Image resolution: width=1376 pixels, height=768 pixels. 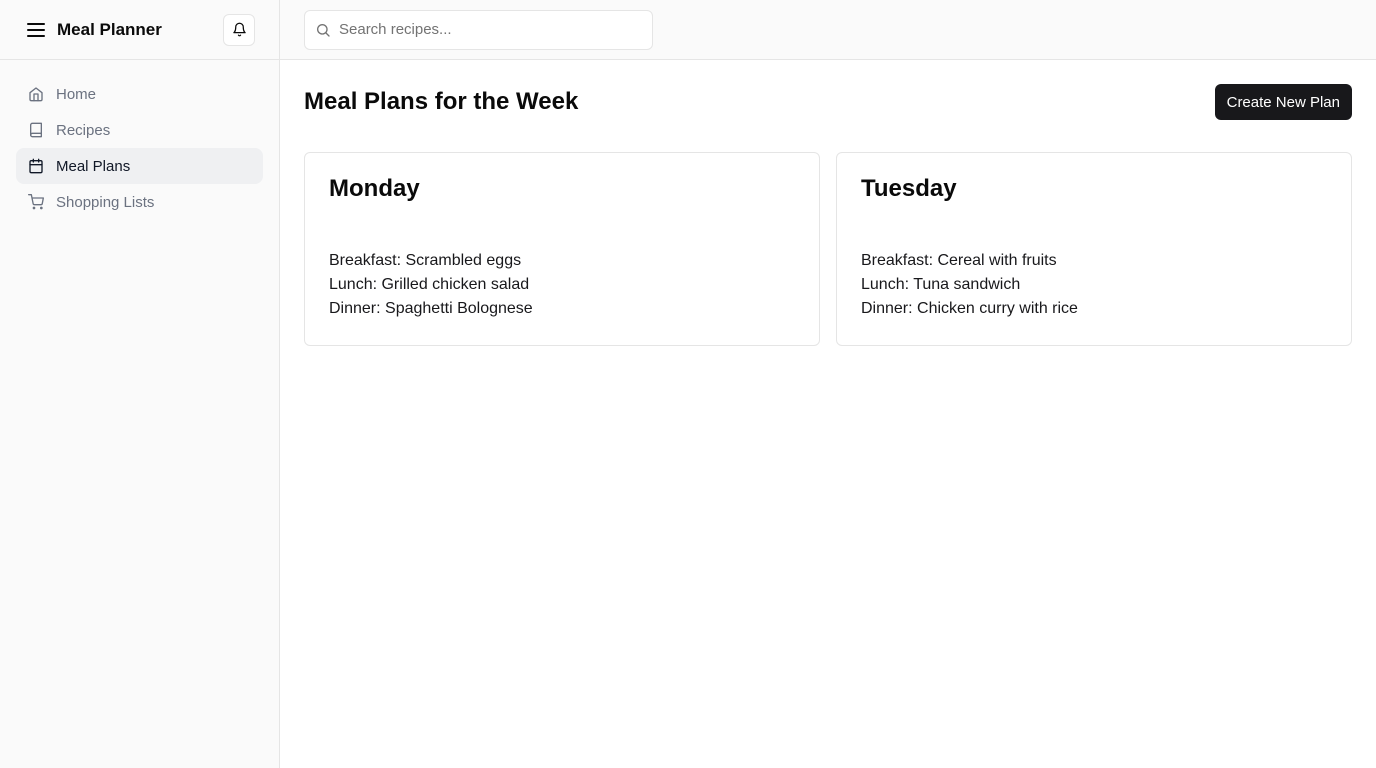 I want to click on sidebar-item-recipes: Recipes, so click(x=139, y=130).